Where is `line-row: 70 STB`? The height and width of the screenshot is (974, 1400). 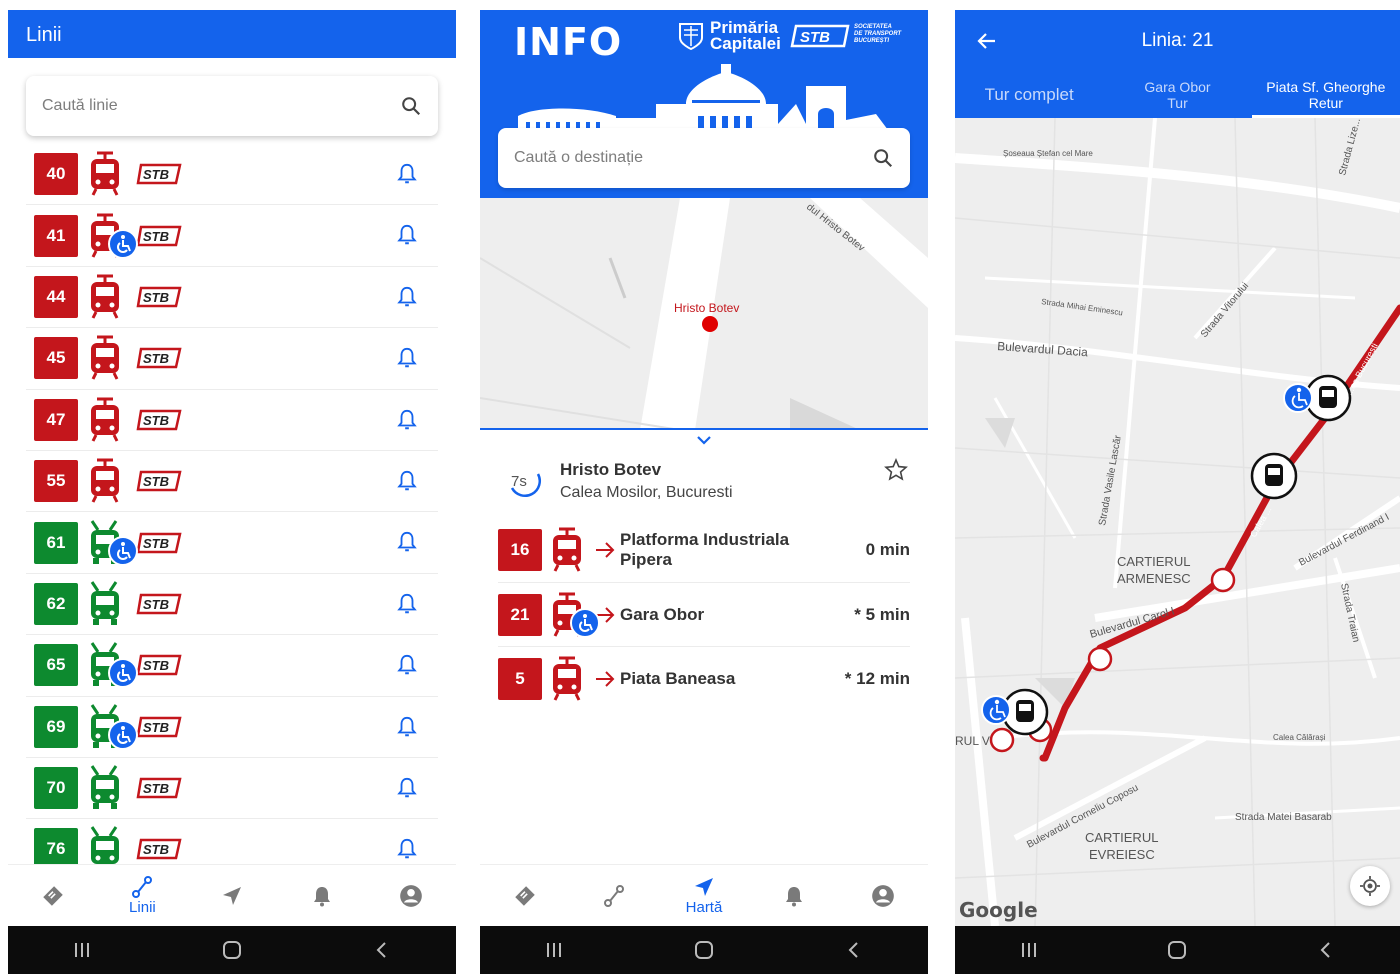
line-row: 70 STB is located at coordinates (232, 789).